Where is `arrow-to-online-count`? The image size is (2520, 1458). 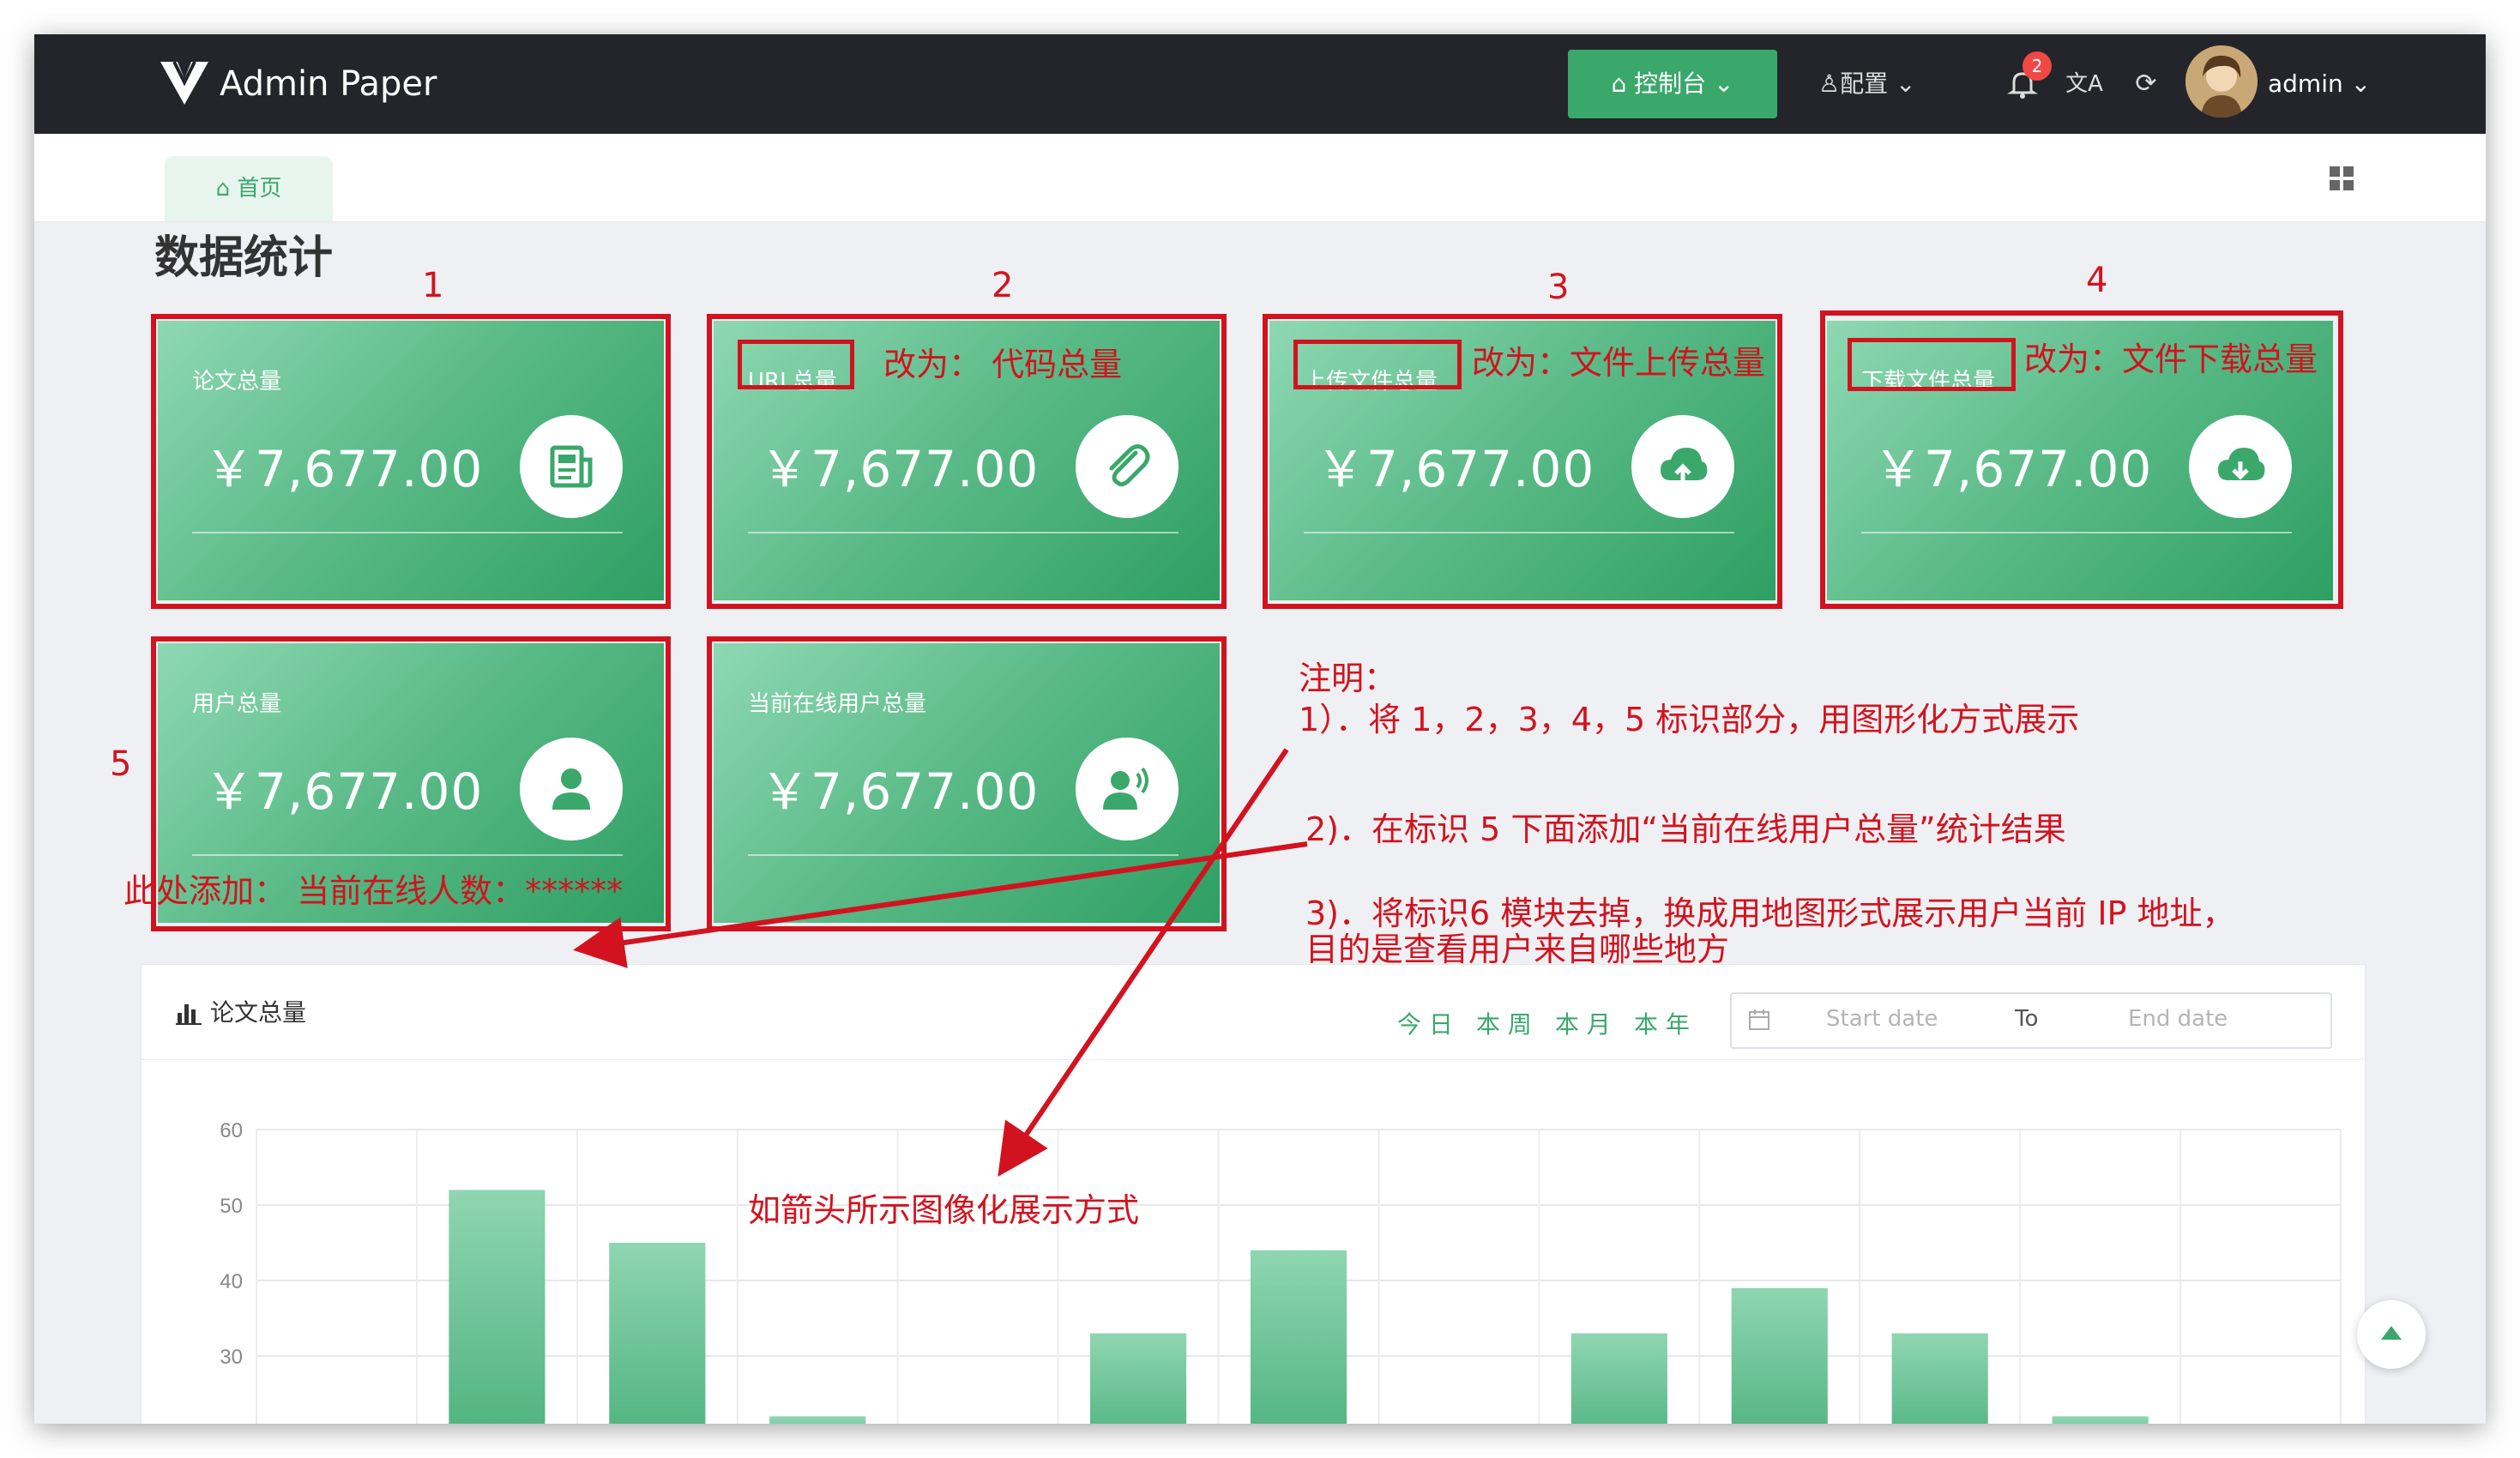
arrow-to-online-count is located at coordinates (941, 905).